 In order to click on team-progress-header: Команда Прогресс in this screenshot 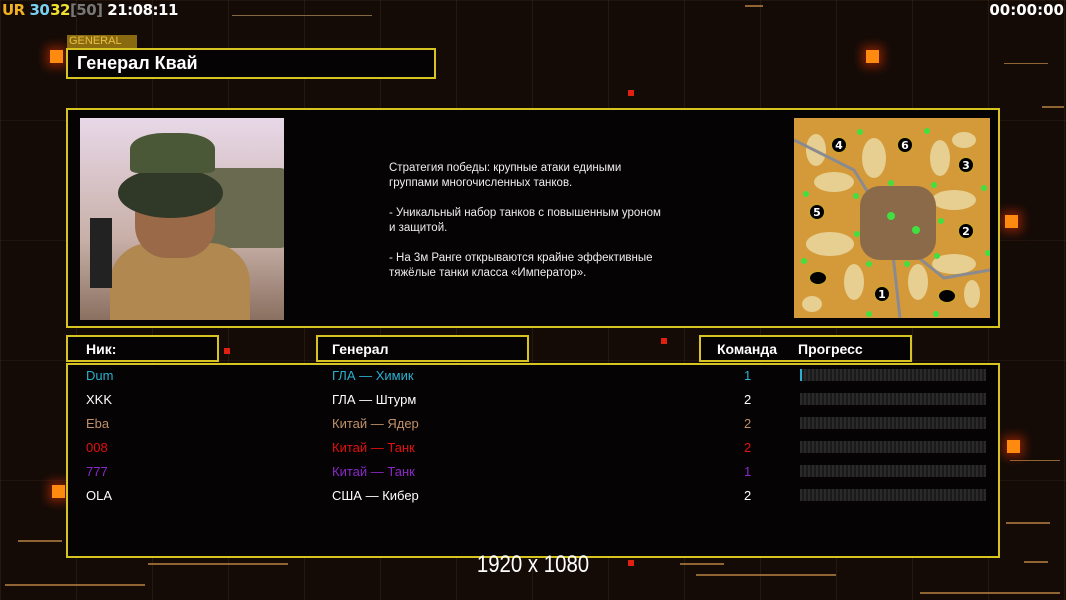, I will do `click(805, 348)`.